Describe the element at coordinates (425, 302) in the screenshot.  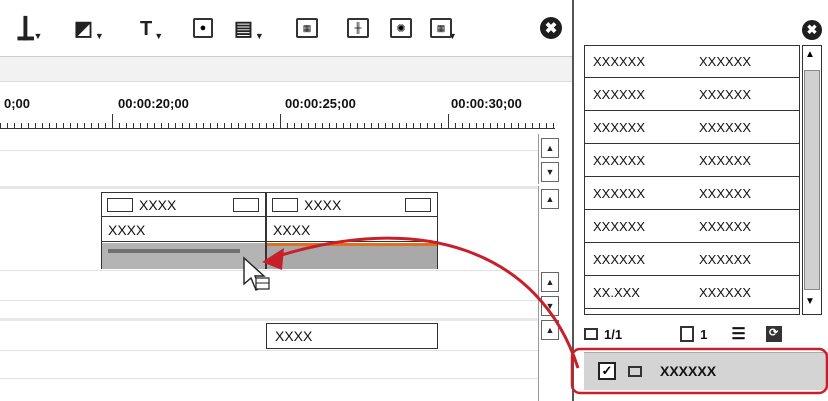
I see `drag-arrow` at that location.